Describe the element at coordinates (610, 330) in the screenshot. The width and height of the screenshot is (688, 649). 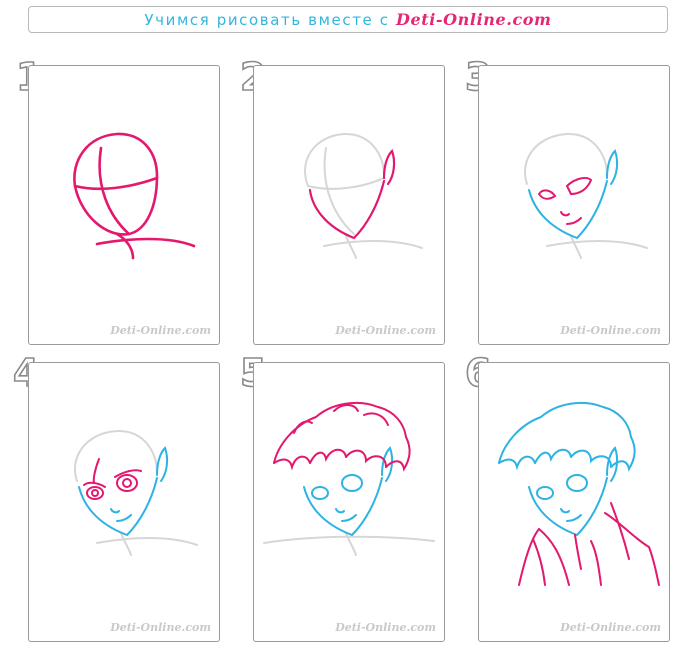
I see `step-3-watermark: Deti-Online.com` at that location.